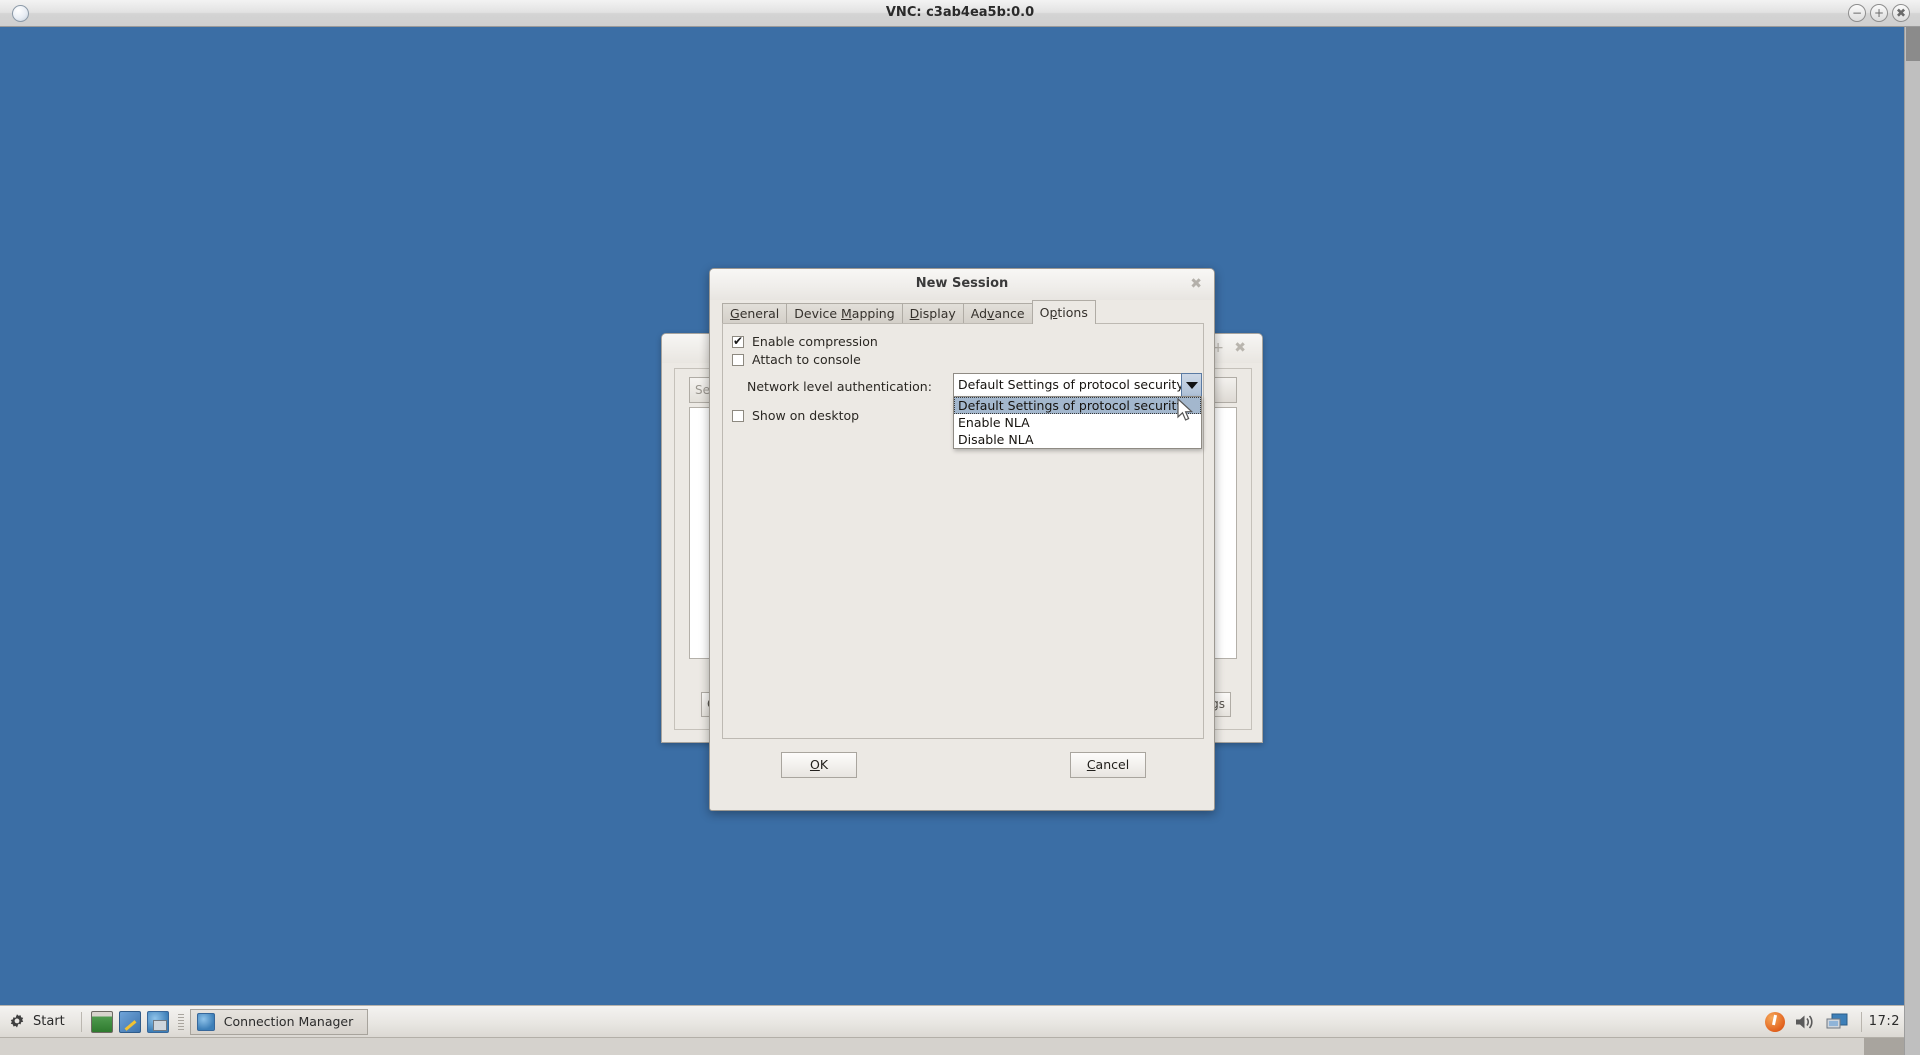  Describe the element at coordinates (180, 1021) in the screenshot. I see `taskbar-grip-handle` at that location.